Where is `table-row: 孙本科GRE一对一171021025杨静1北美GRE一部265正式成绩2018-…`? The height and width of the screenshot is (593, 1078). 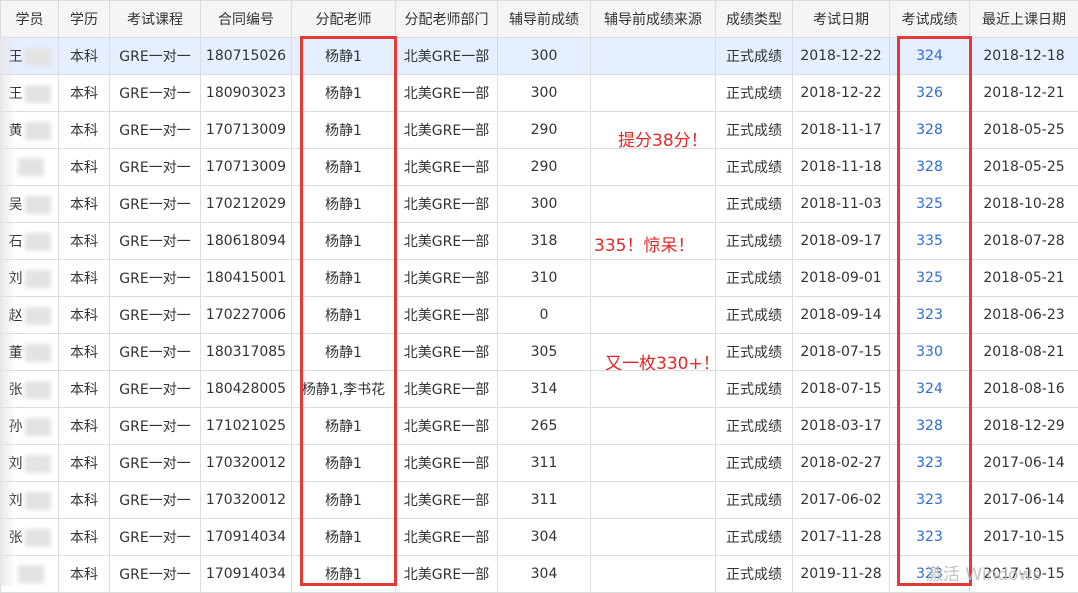 table-row: 孙本科GRE一对一171021025杨静1北美GRE一部265正式成绩2018-… is located at coordinates (539, 426).